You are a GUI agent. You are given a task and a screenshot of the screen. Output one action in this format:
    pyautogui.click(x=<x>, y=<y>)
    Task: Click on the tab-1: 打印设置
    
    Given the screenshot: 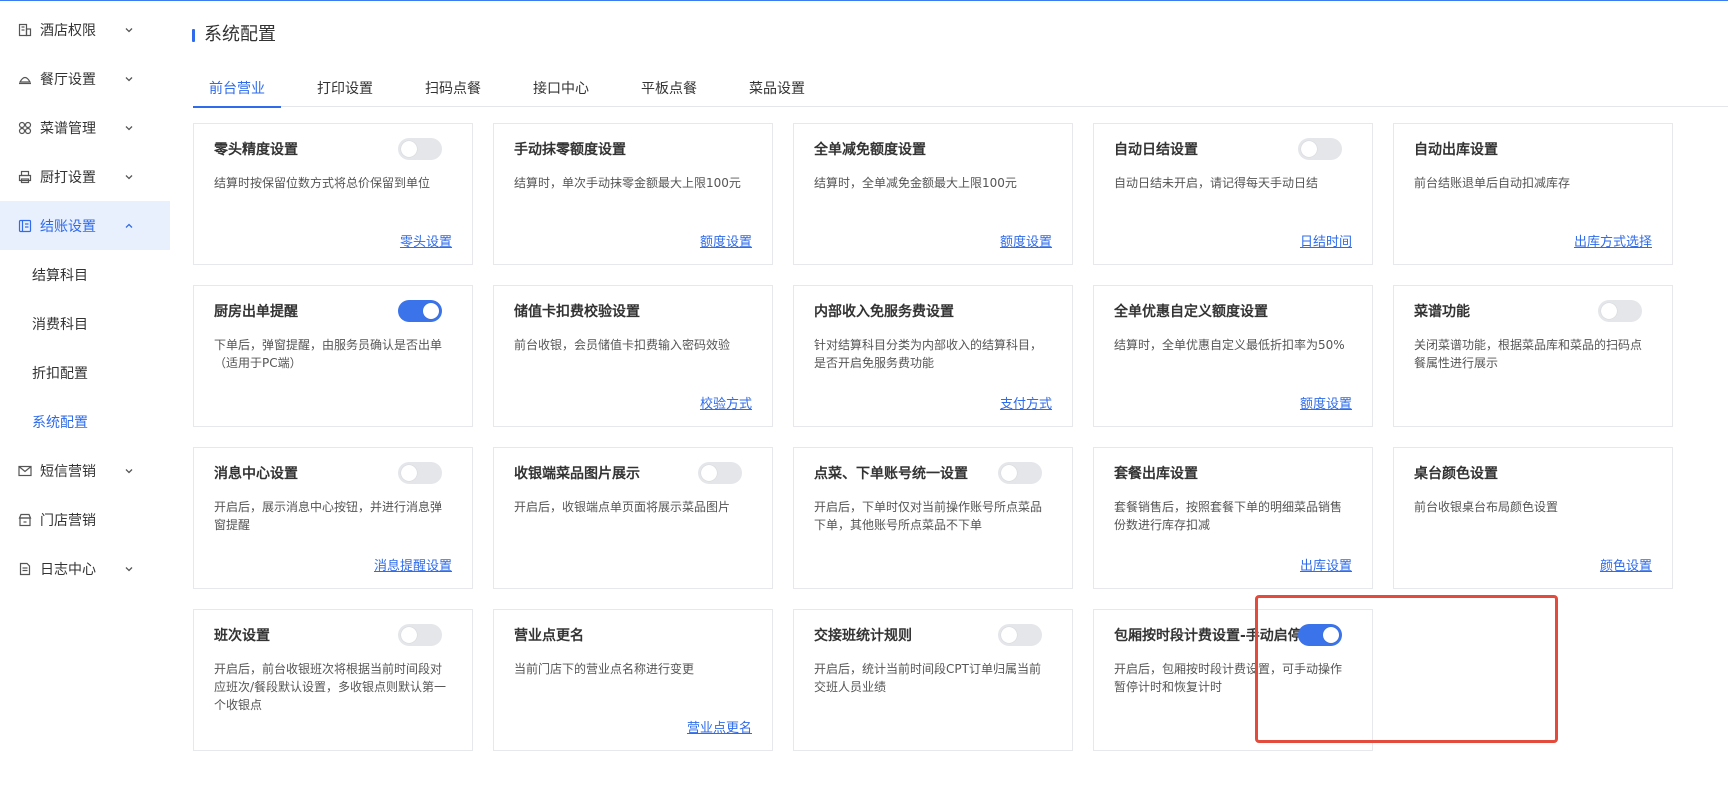 What is the action you would take?
    pyautogui.click(x=345, y=88)
    